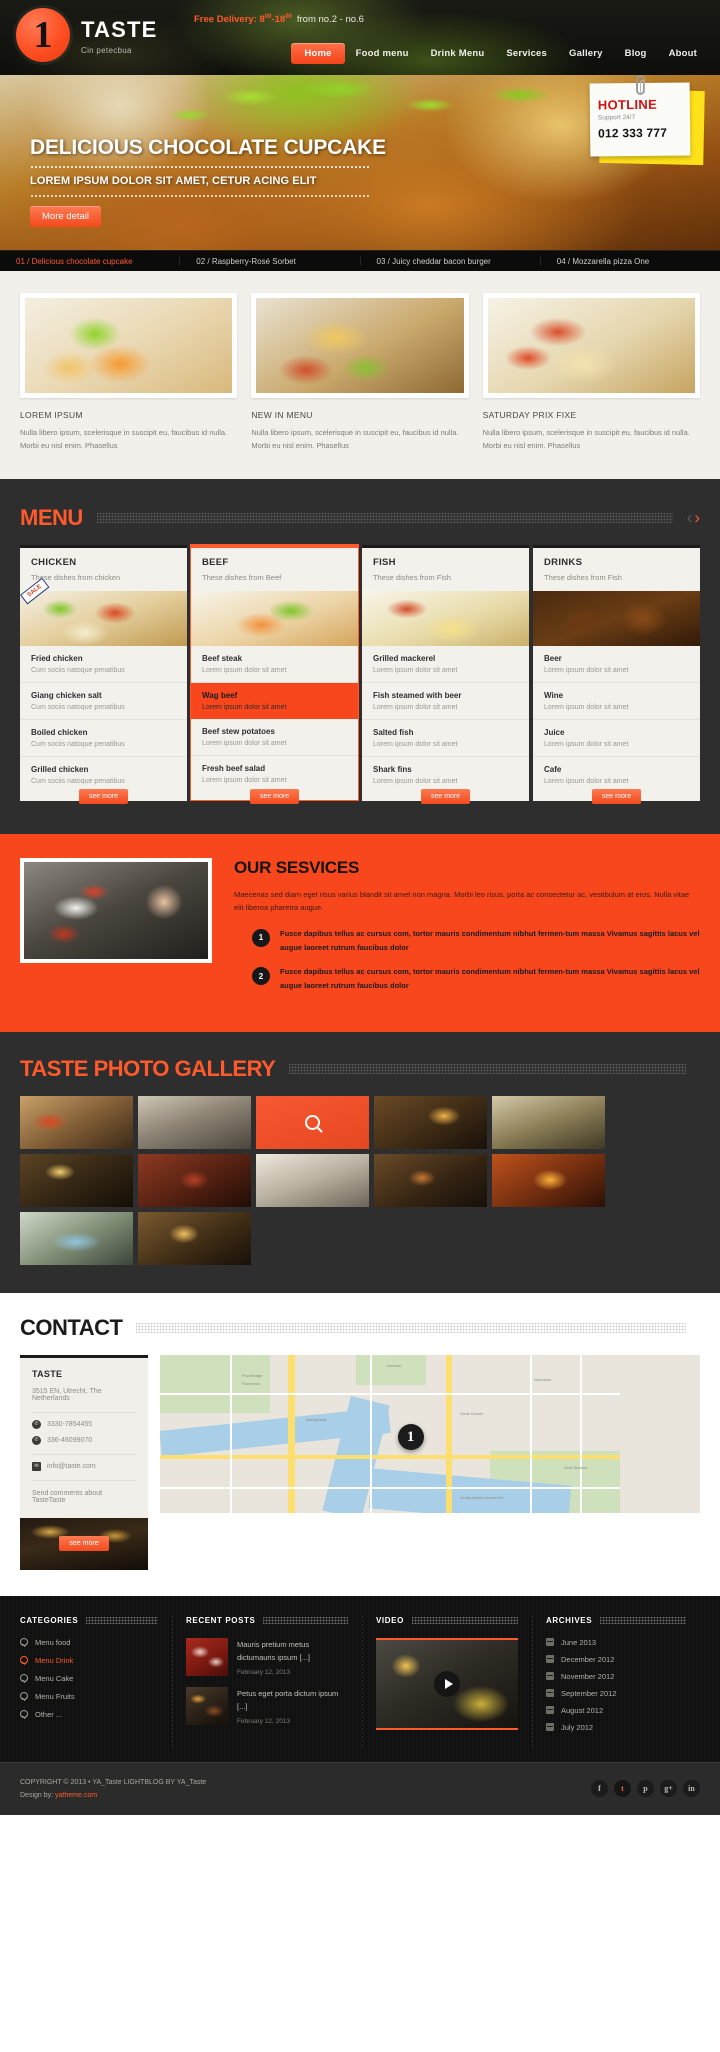 This screenshot has width=720, height=2052. Describe the element at coordinates (84, 1543) in the screenshot. I see `contact-see-more-button: see more` at that location.